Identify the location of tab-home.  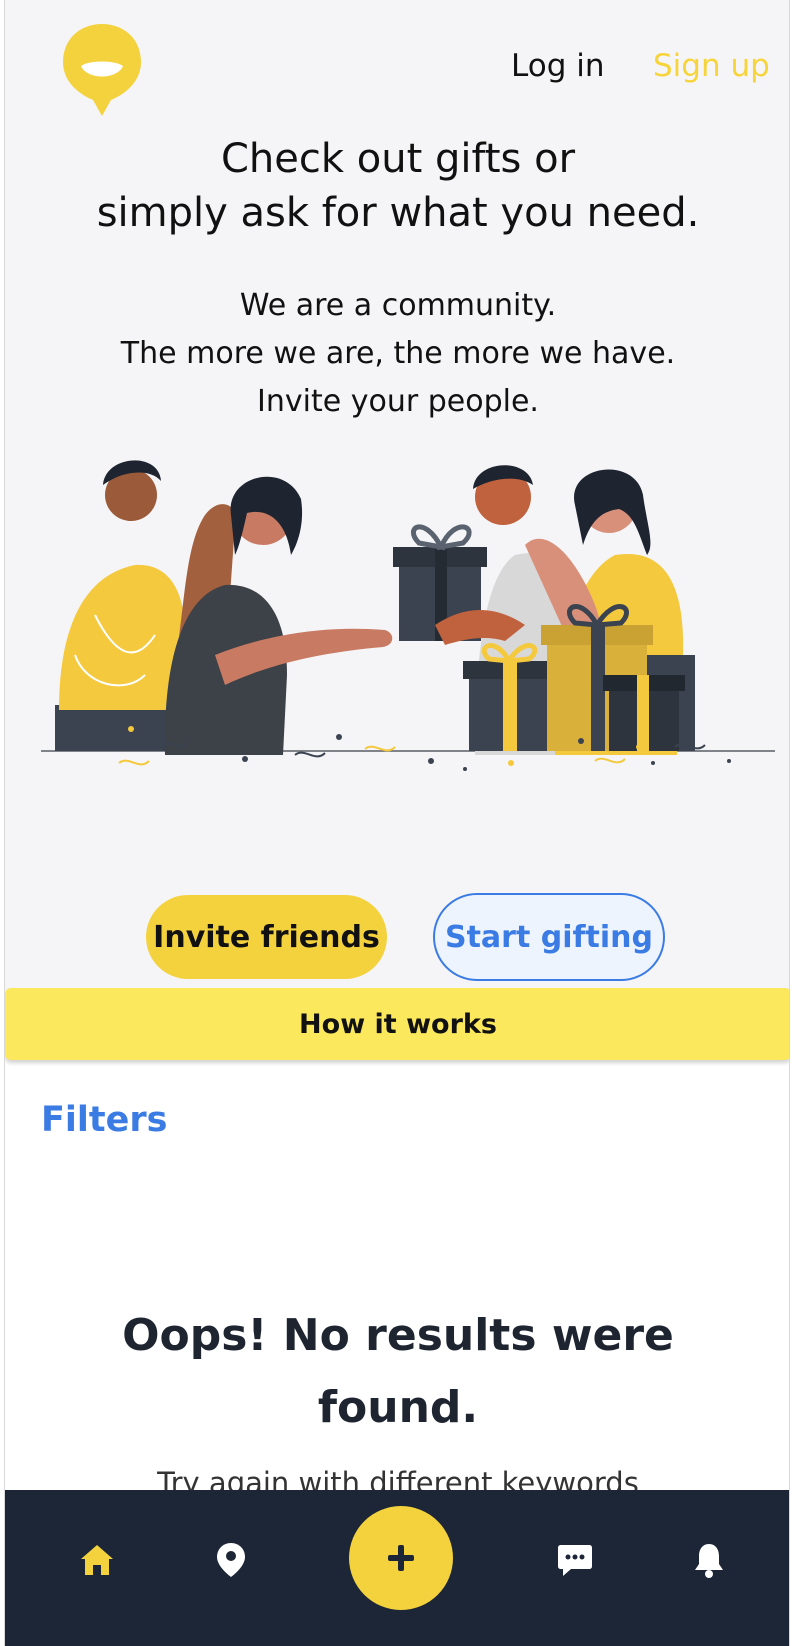
(97, 1560).